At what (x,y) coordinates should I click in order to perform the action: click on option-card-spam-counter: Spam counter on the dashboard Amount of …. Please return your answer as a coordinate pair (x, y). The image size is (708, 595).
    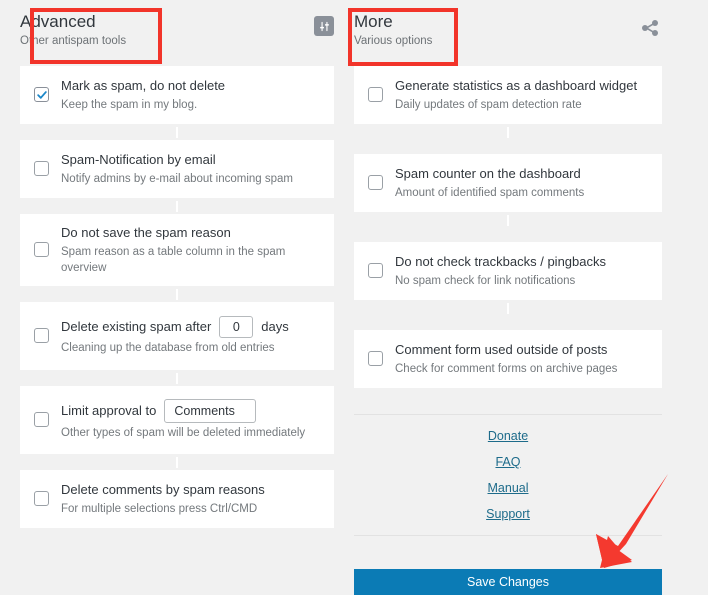
    Looking at the image, I should click on (508, 183).